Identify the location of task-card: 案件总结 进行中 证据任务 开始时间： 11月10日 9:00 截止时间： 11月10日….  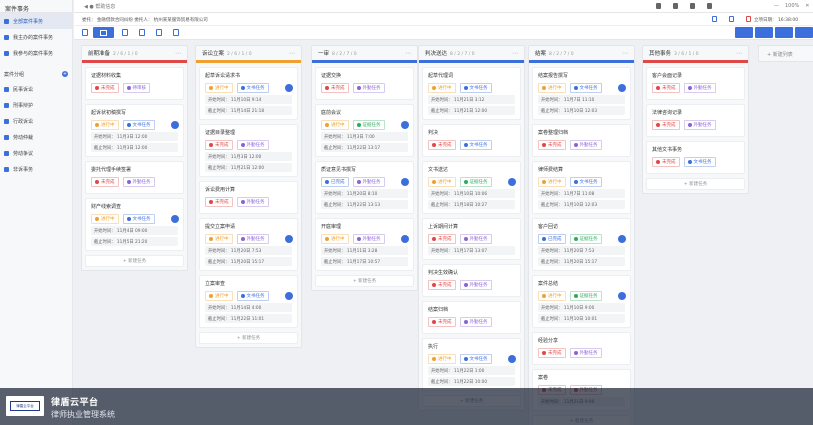
(581, 301).